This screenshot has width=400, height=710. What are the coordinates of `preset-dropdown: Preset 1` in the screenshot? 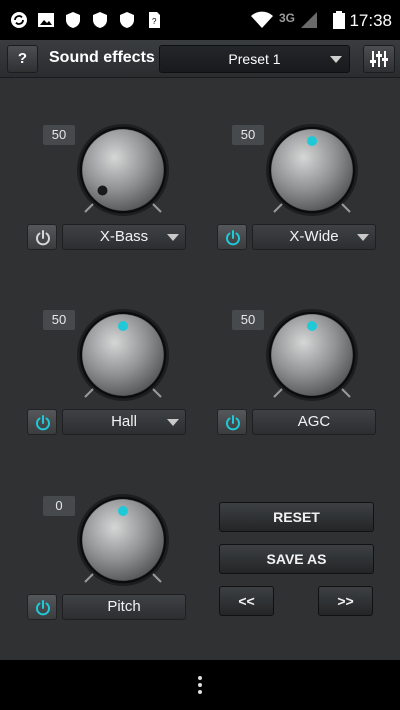 It's located at (254, 59).